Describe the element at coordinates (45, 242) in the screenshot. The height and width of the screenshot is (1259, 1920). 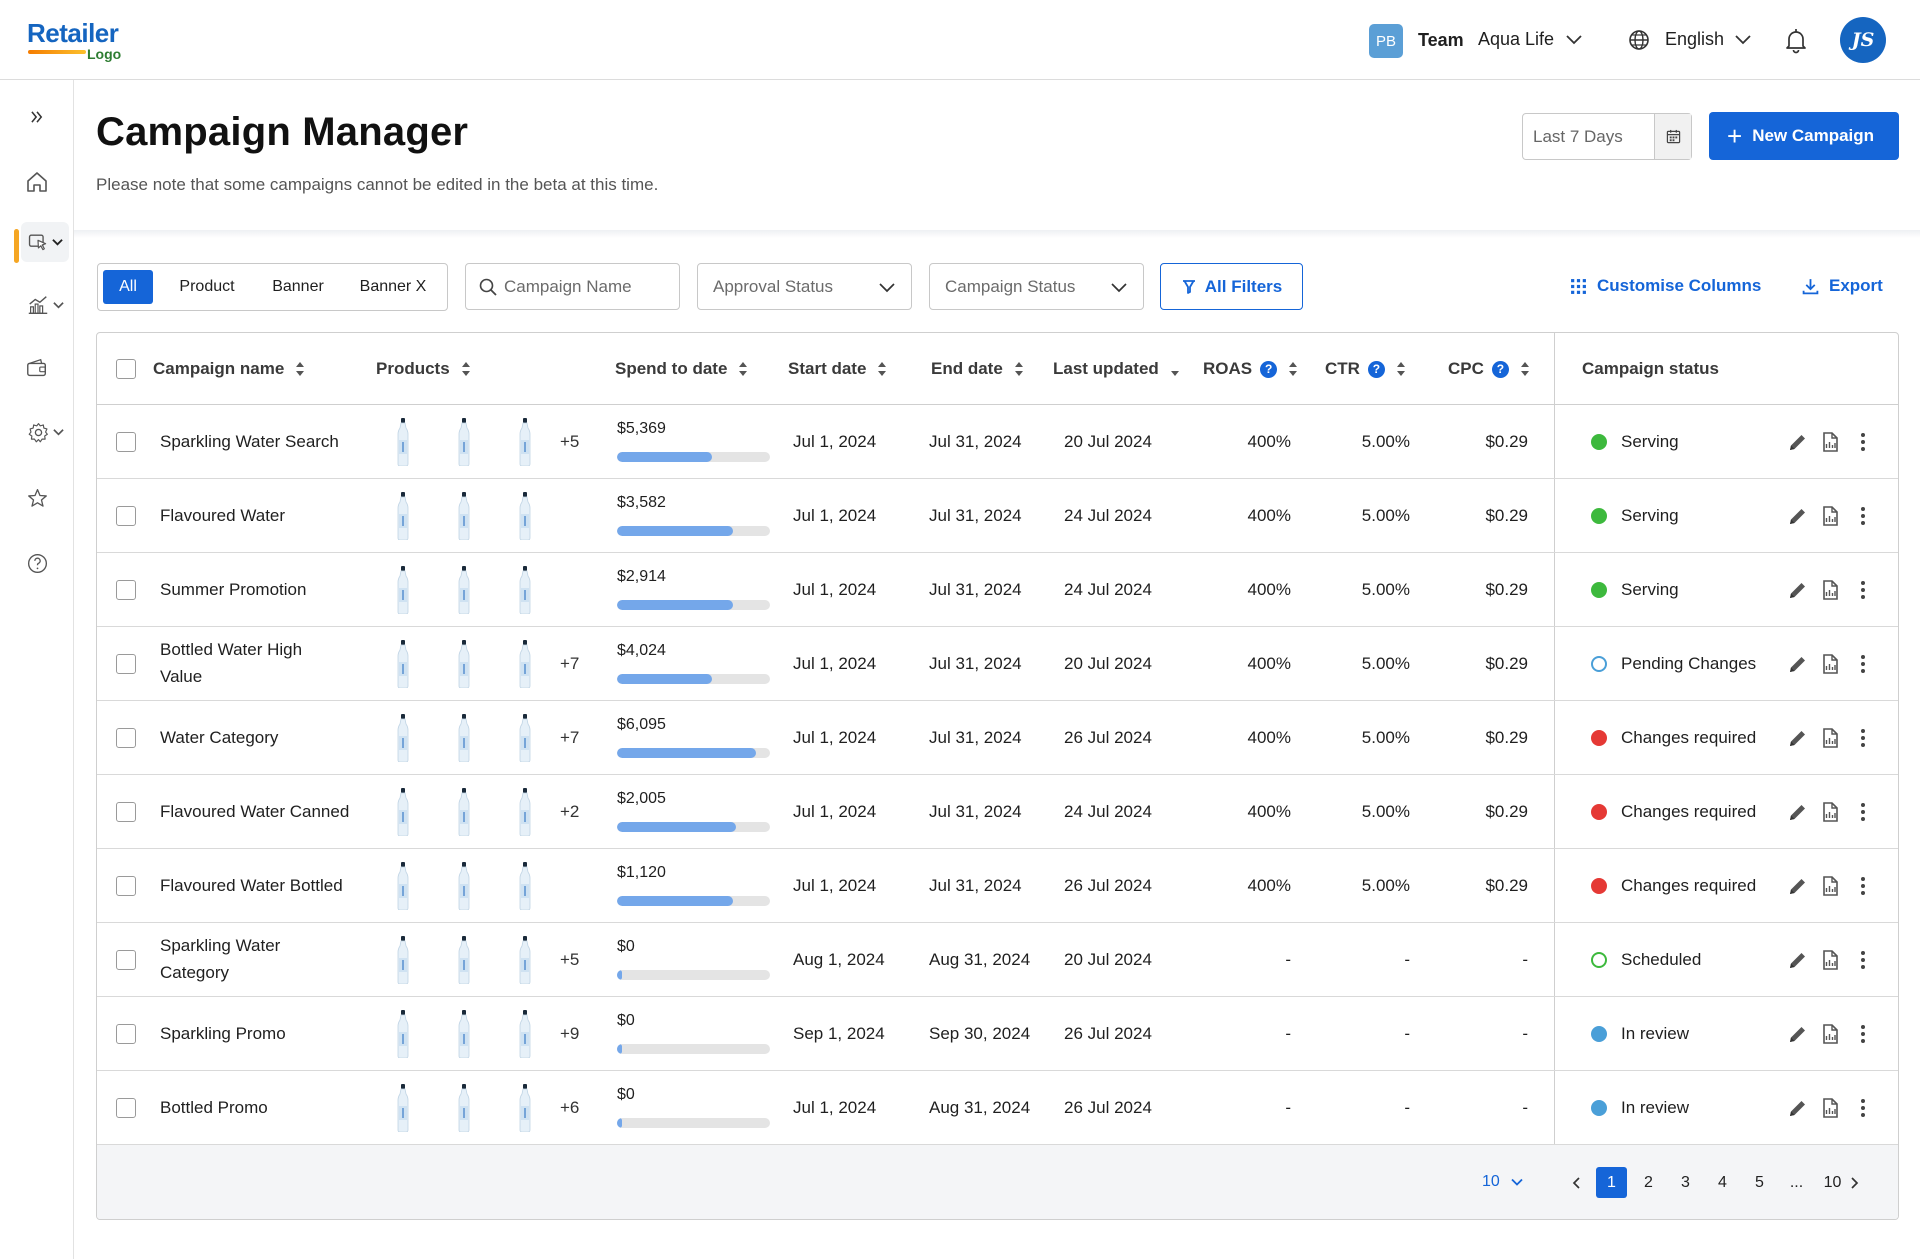
I see `sidebar-item-campaigns` at that location.